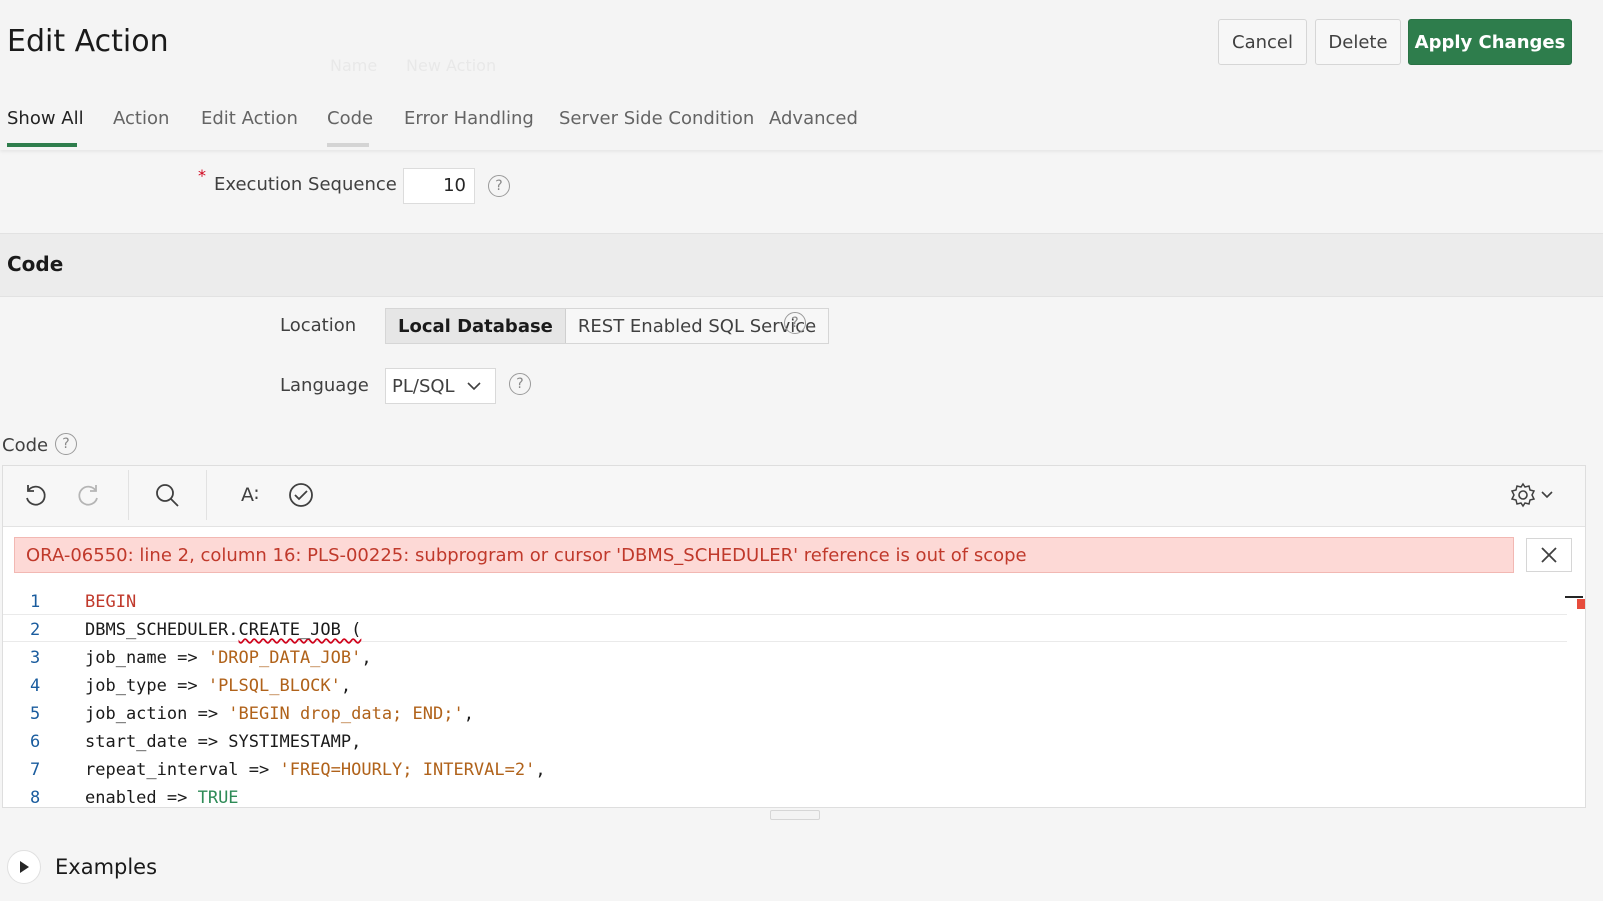 This screenshot has width=1603, height=901. I want to click on delete-button: Delete, so click(1358, 42).